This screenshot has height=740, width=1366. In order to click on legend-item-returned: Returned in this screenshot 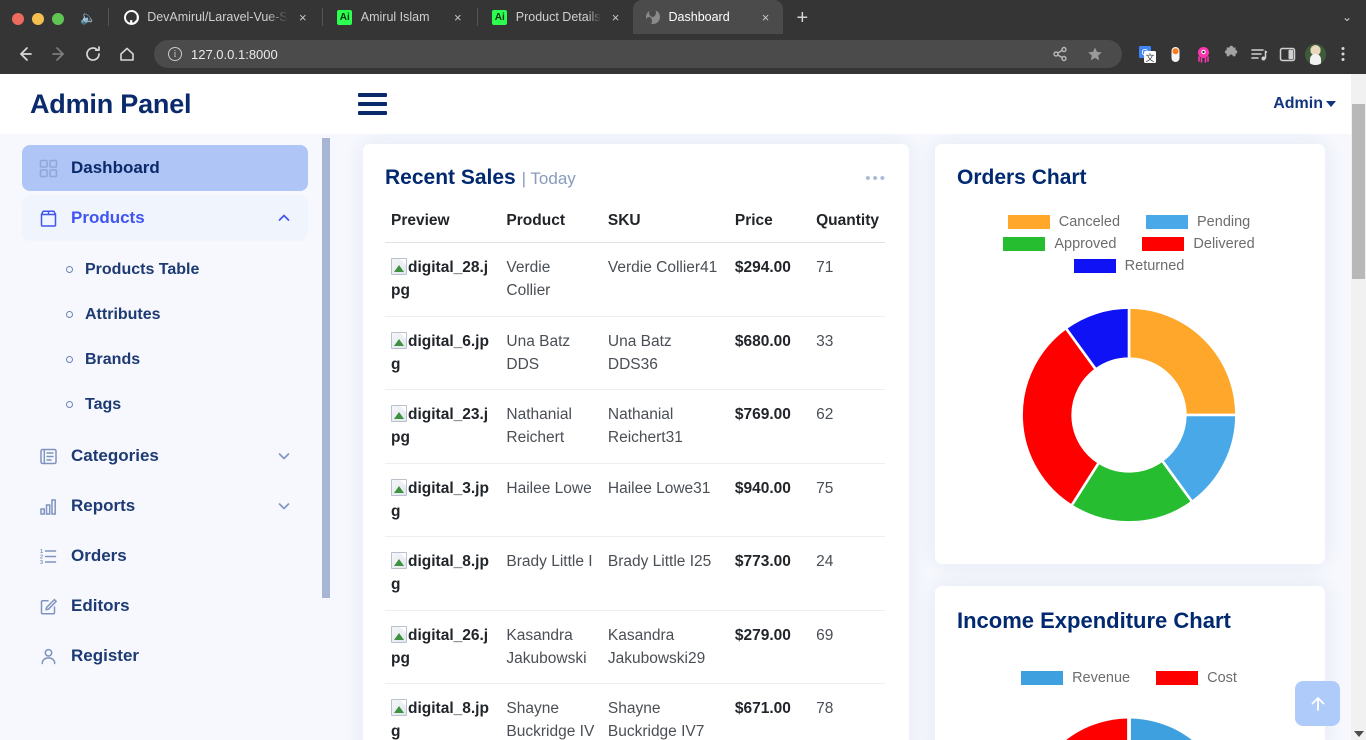, I will do `click(1129, 266)`.